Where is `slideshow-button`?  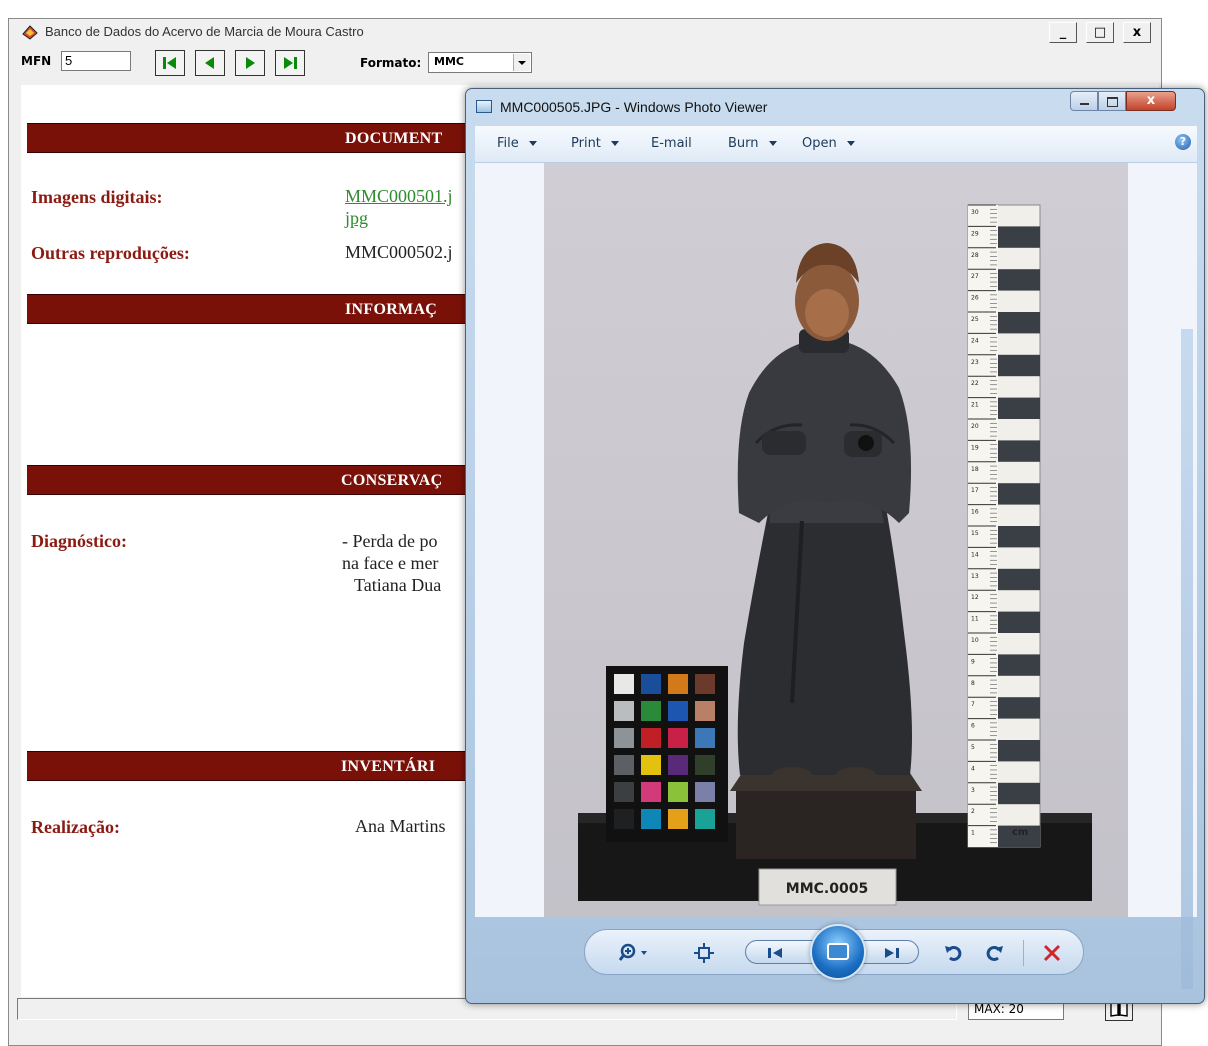
slideshow-button is located at coordinates (838, 952).